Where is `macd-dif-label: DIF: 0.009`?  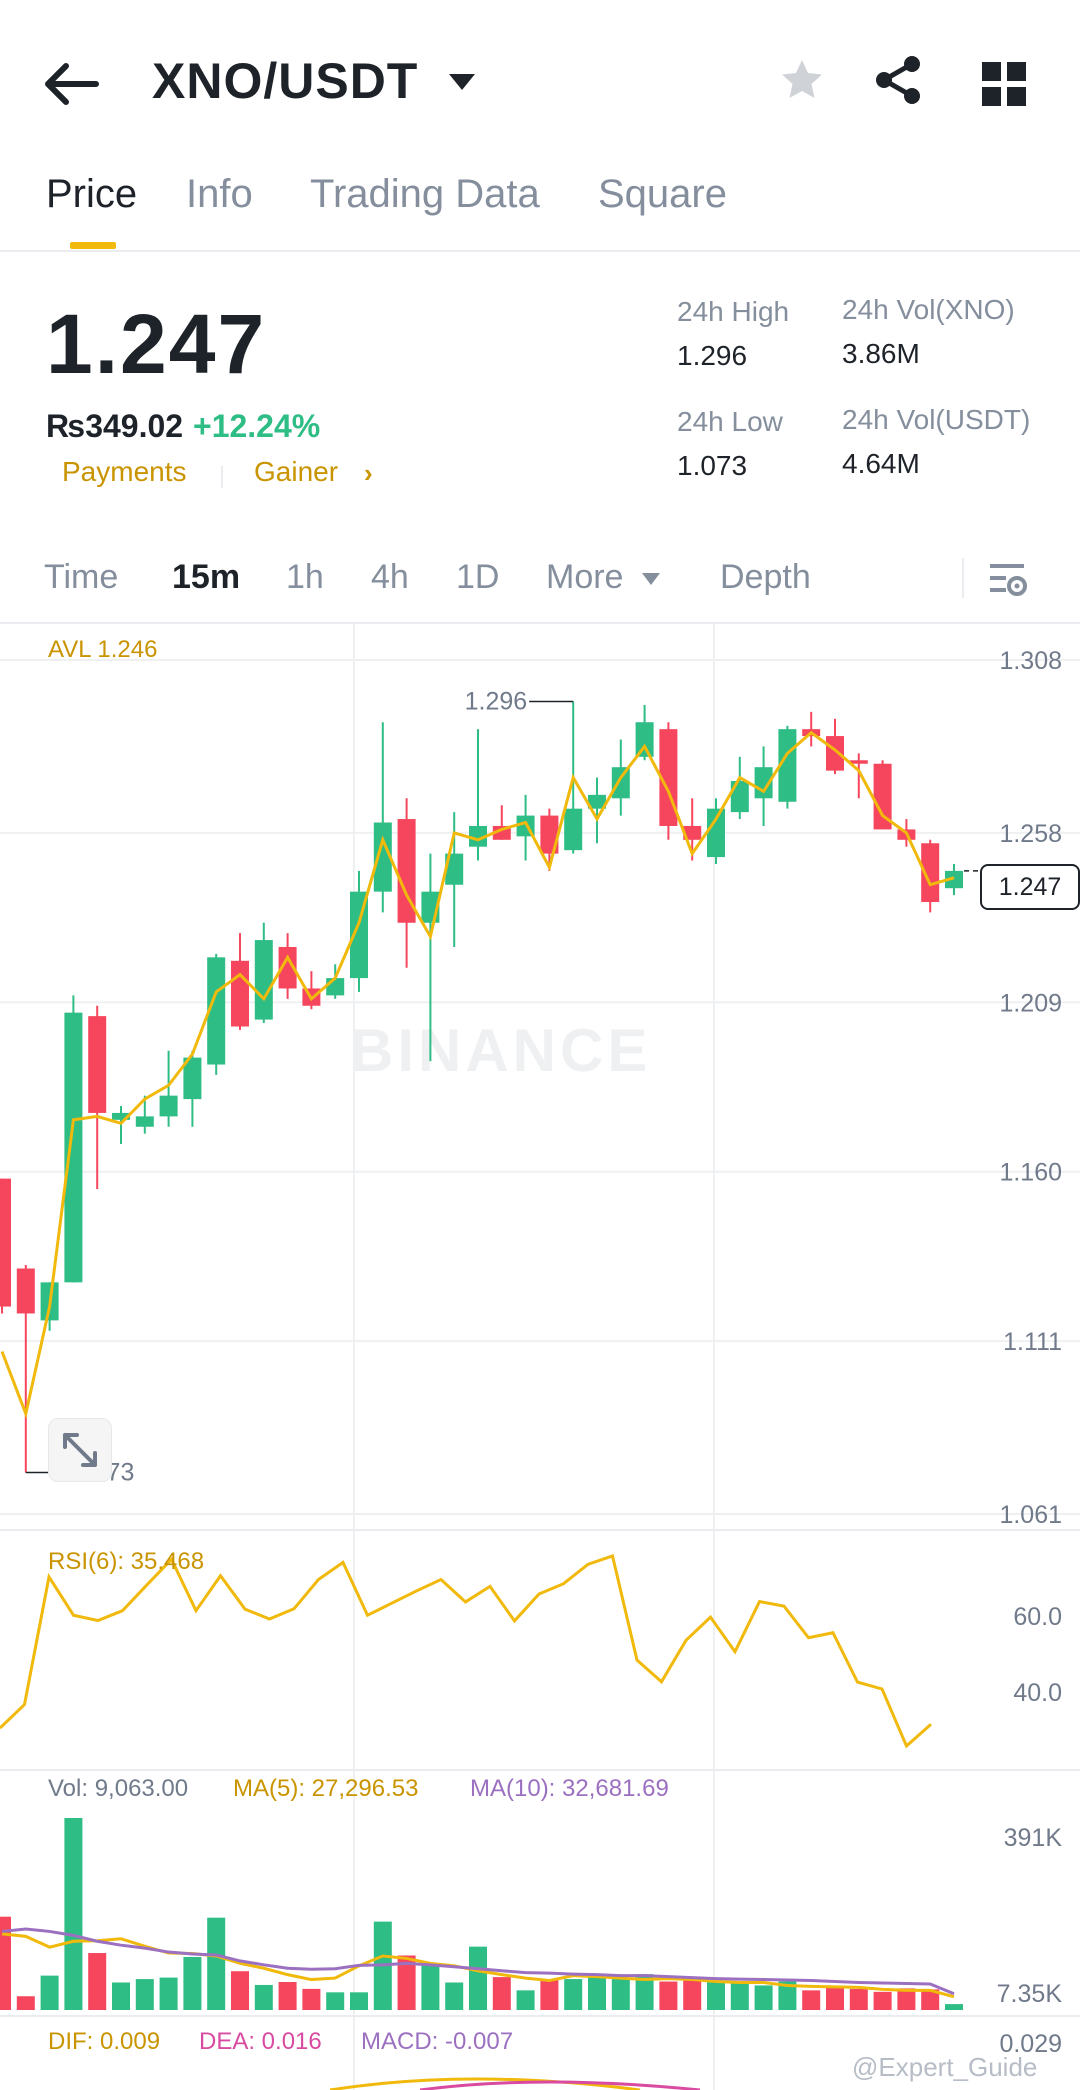
macd-dif-label: DIF: 0.009 is located at coordinates (104, 2041).